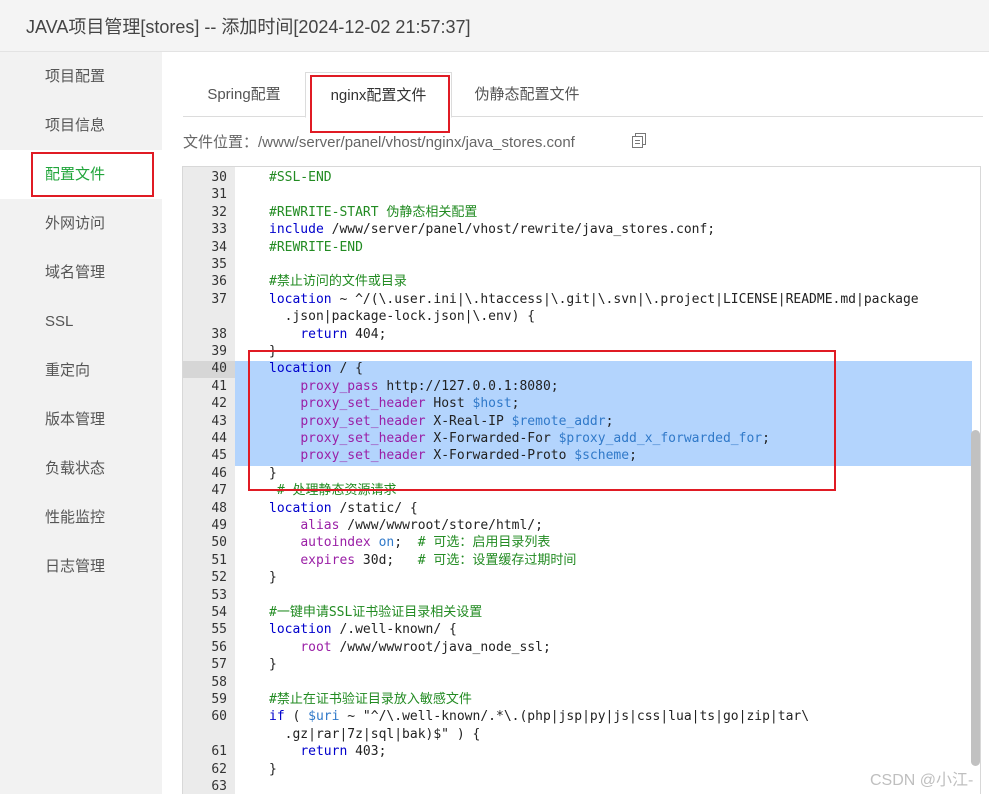 This screenshot has height=794, width=989. I want to click on line-number: 44, so click(219, 438).